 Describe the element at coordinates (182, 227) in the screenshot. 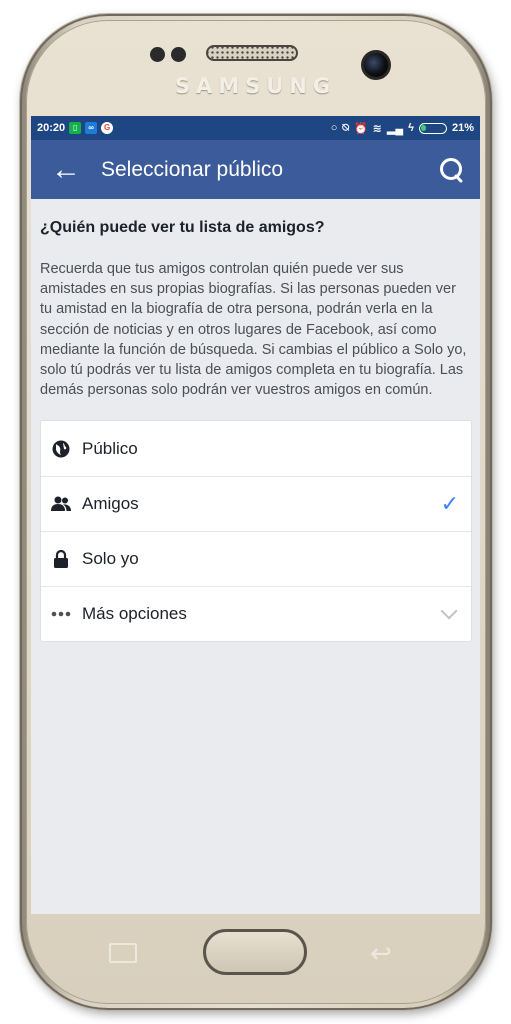

I see `question-heading: ¿Quién puede ver tu lista de amigos?` at that location.